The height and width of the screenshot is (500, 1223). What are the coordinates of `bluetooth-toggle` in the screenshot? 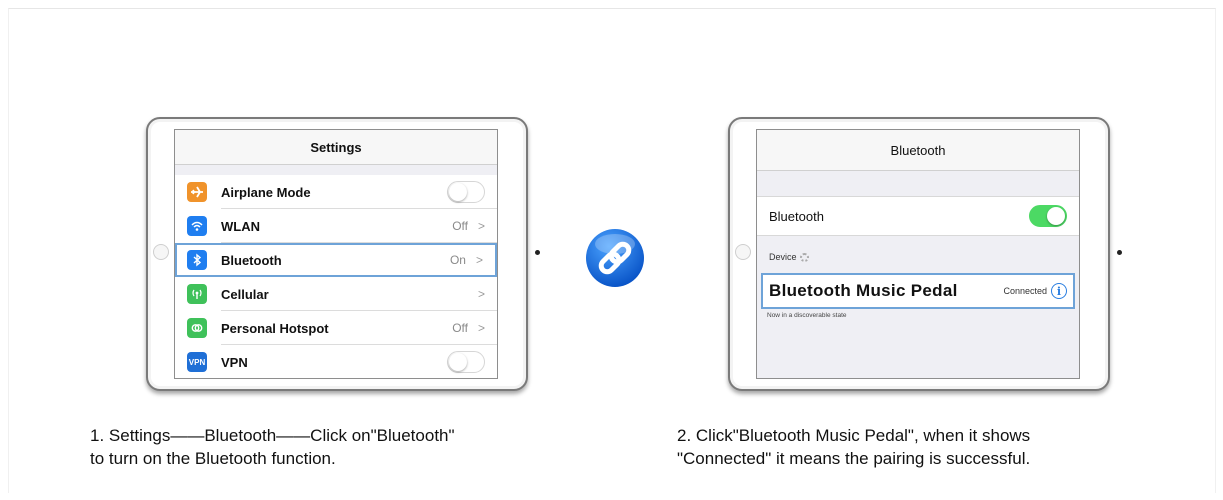 It's located at (1048, 216).